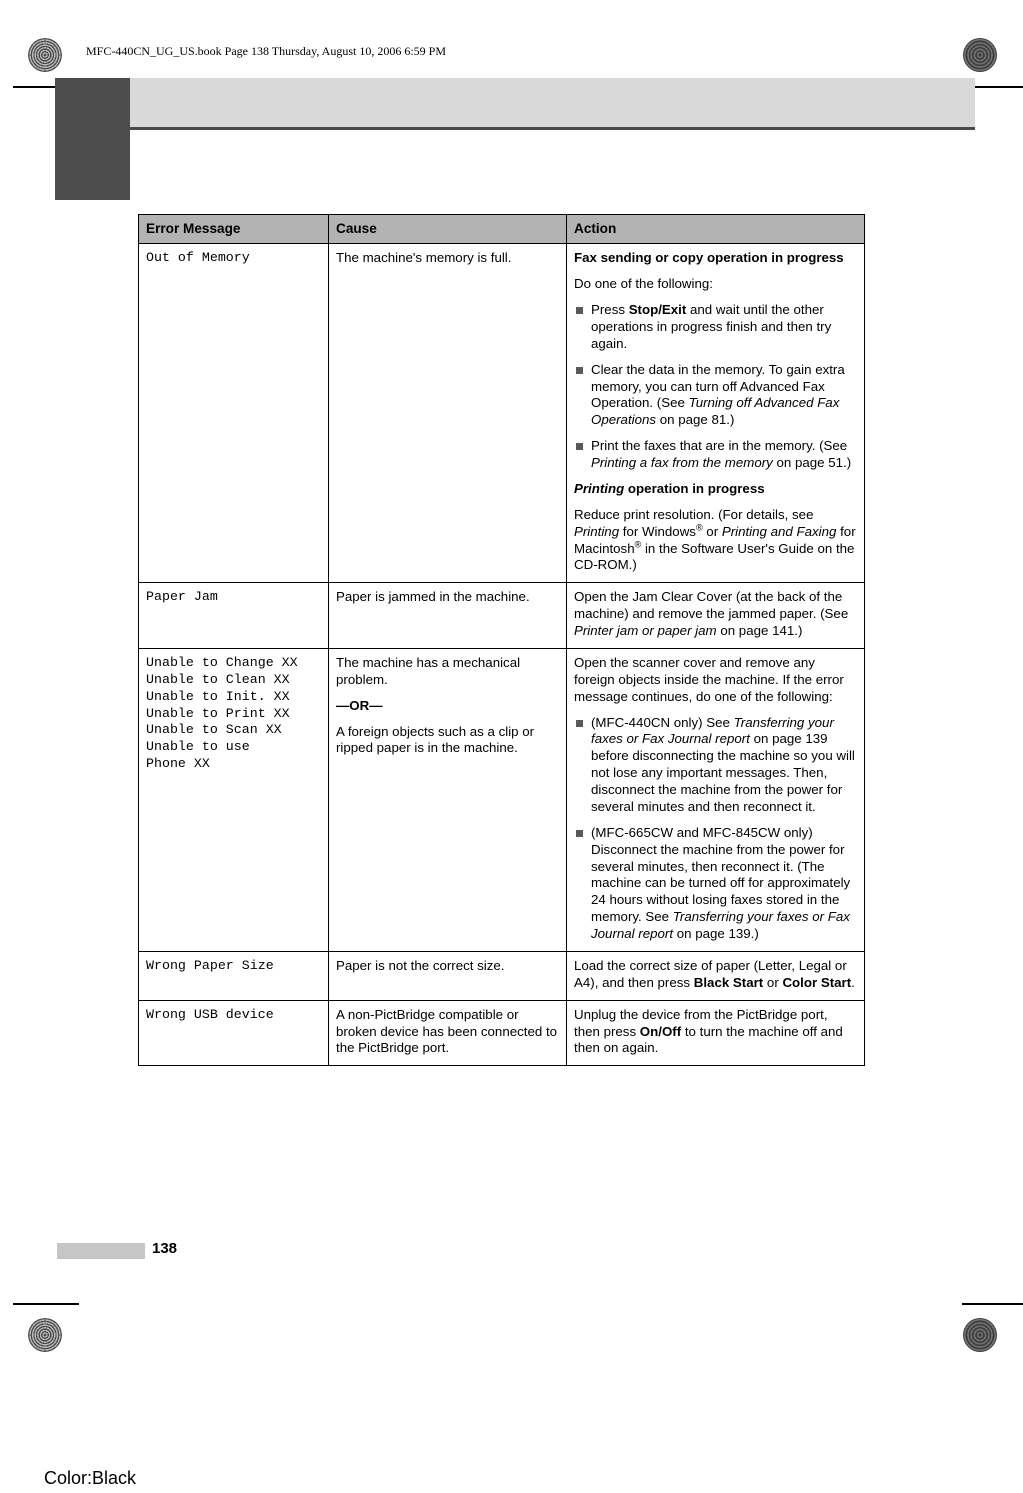 This screenshot has width=1023, height=1493. I want to click on action-heading: Printing operation in progress, so click(669, 488).